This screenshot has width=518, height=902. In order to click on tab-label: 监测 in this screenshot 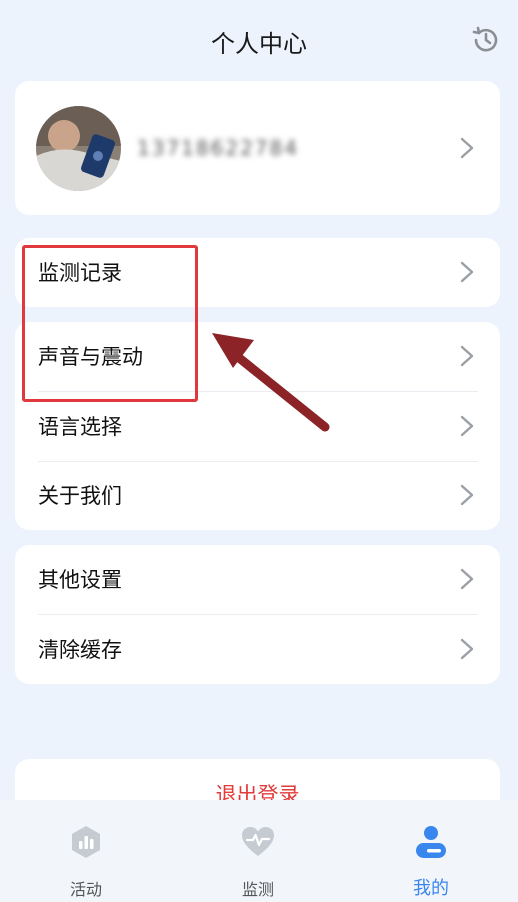, I will do `click(257, 889)`.